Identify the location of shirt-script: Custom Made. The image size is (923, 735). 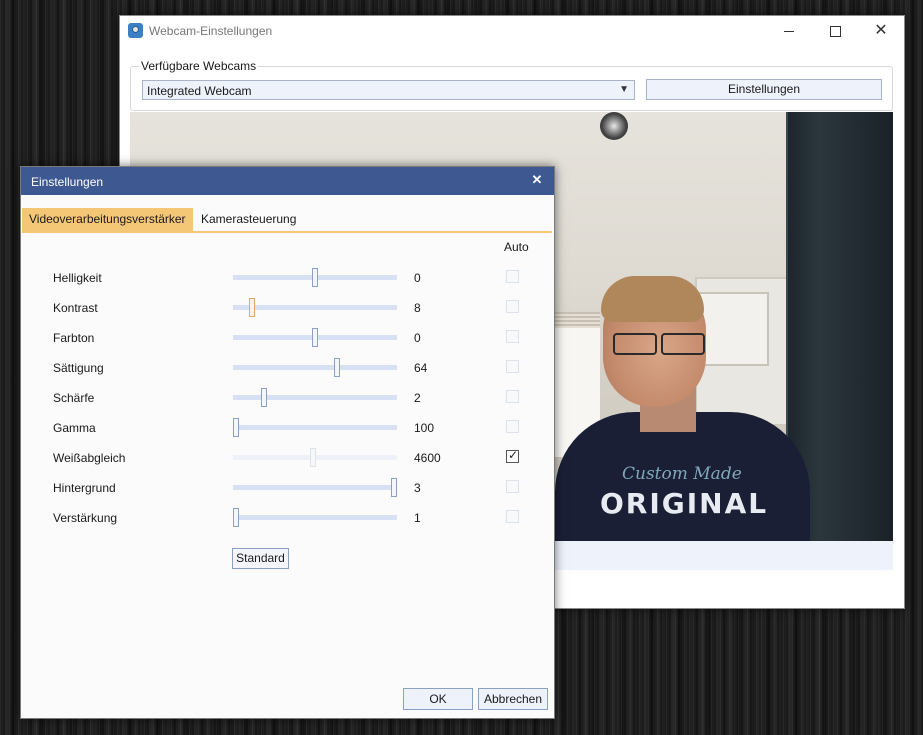
(682, 474).